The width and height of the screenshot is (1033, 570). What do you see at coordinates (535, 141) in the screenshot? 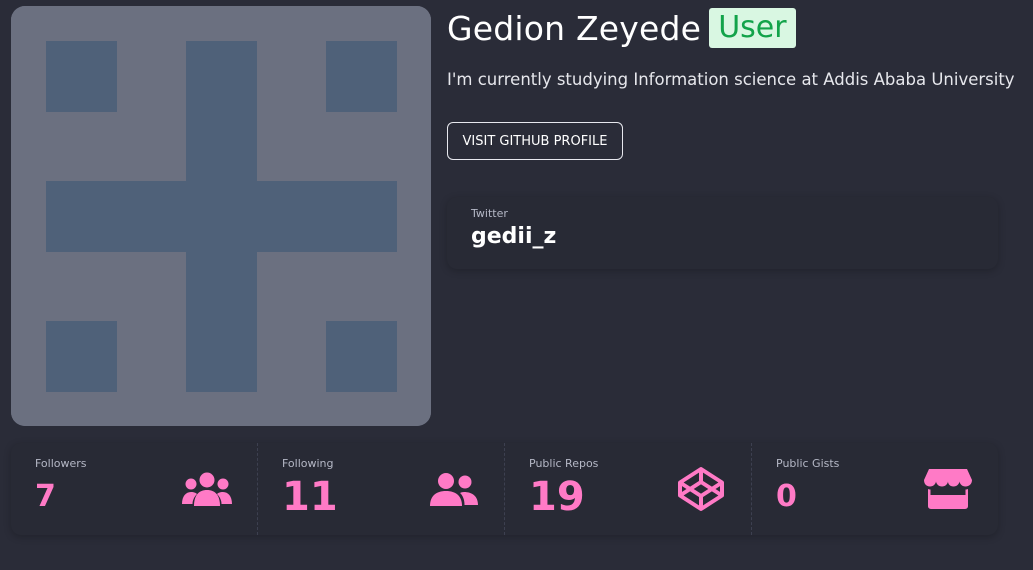
I see `visit-github-profile-button: VISIT GITHUB PROFILE` at bounding box center [535, 141].